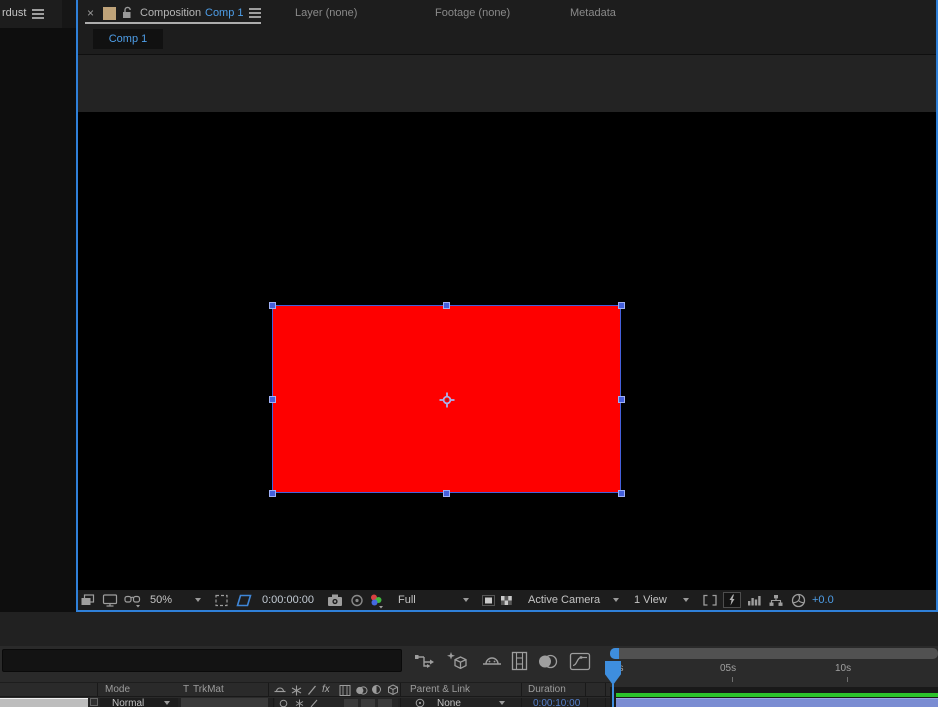 Image resolution: width=938 pixels, height=707 pixels. What do you see at coordinates (272, 305) in the screenshot?
I see `selection-handle-top-left` at bounding box center [272, 305].